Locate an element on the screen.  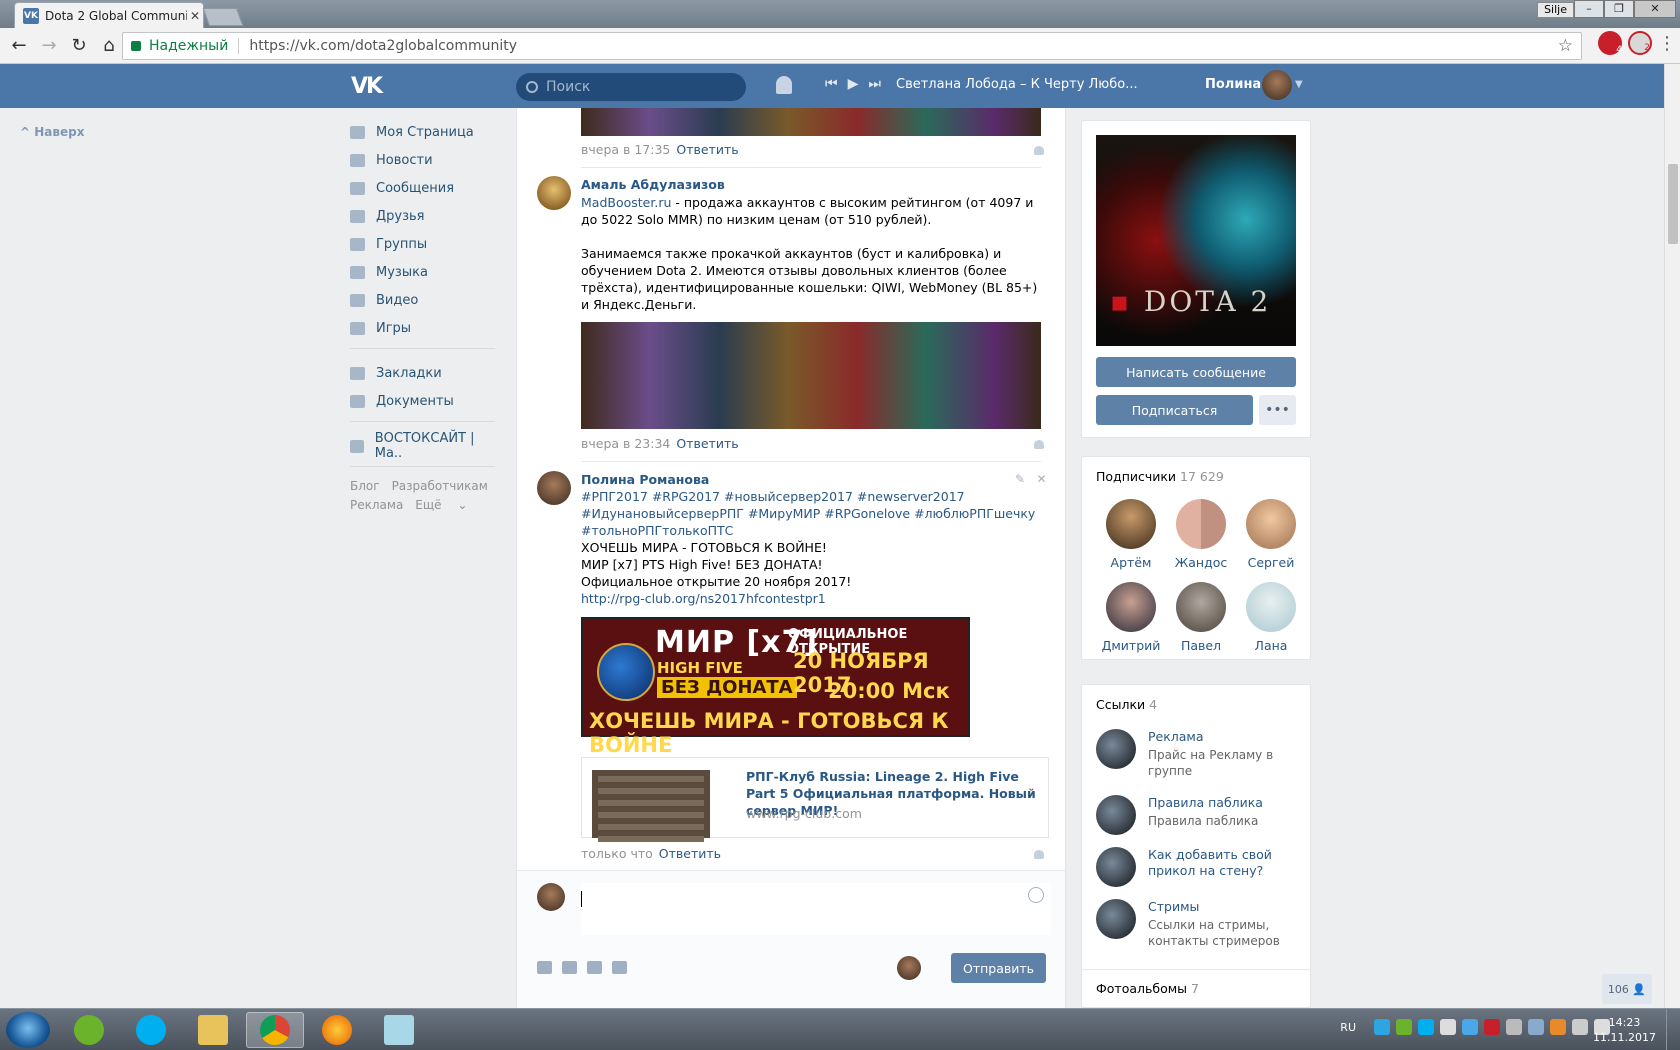
sidebar-item-bookmarks: Закладки is located at coordinates (422, 373).